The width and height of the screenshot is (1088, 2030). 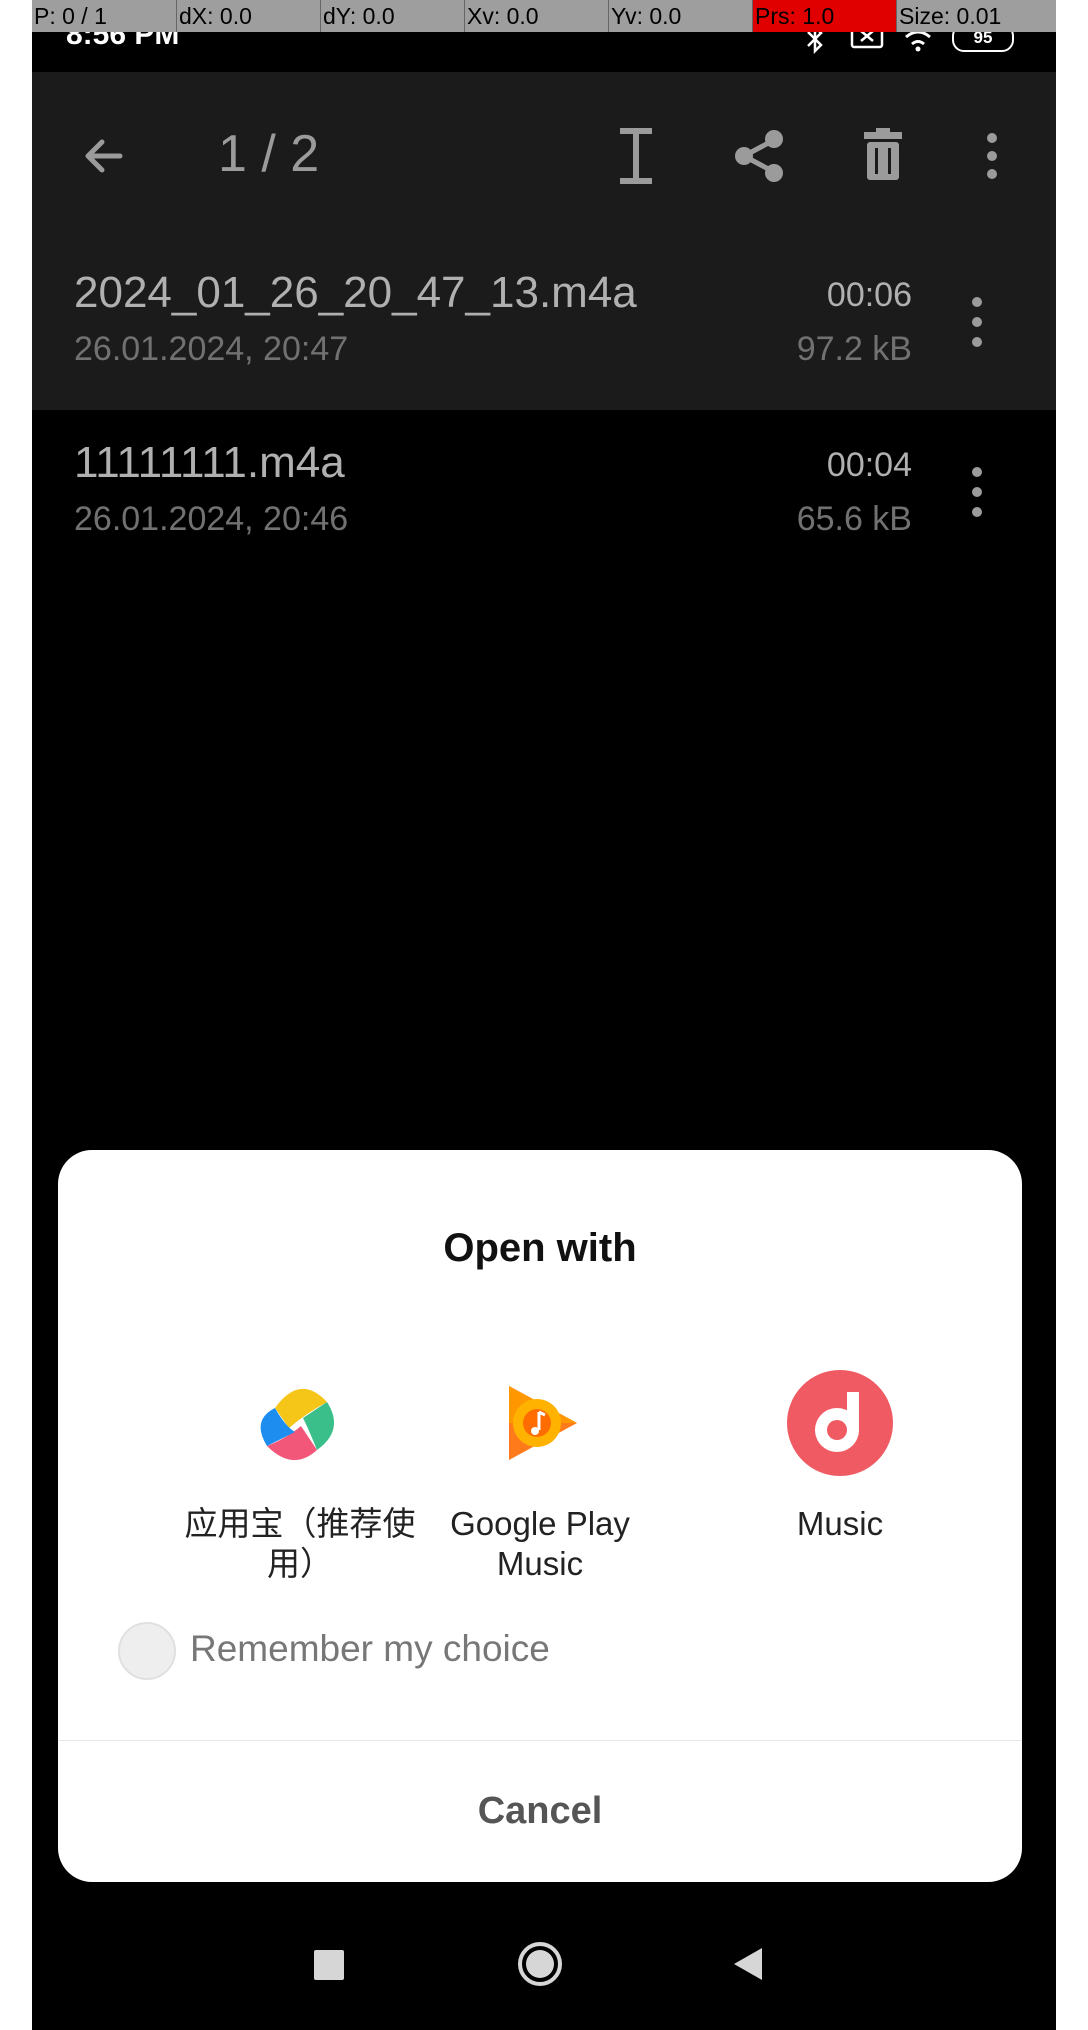 What do you see at coordinates (540, 1811) in the screenshot?
I see `cancel-button: Cancel` at bounding box center [540, 1811].